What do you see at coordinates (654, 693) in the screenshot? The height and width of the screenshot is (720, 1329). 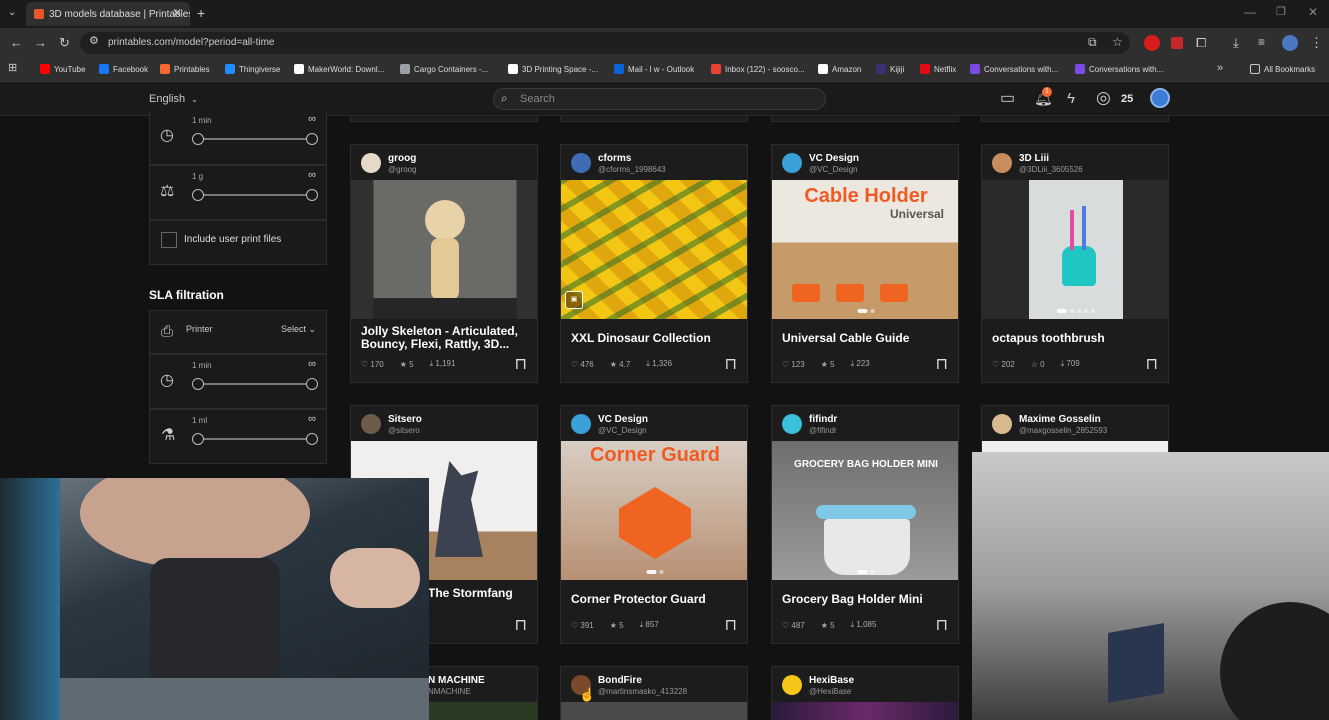 I see `model-card: BondFire @martinsmasko_413228 ☝` at bounding box center [654, 693].